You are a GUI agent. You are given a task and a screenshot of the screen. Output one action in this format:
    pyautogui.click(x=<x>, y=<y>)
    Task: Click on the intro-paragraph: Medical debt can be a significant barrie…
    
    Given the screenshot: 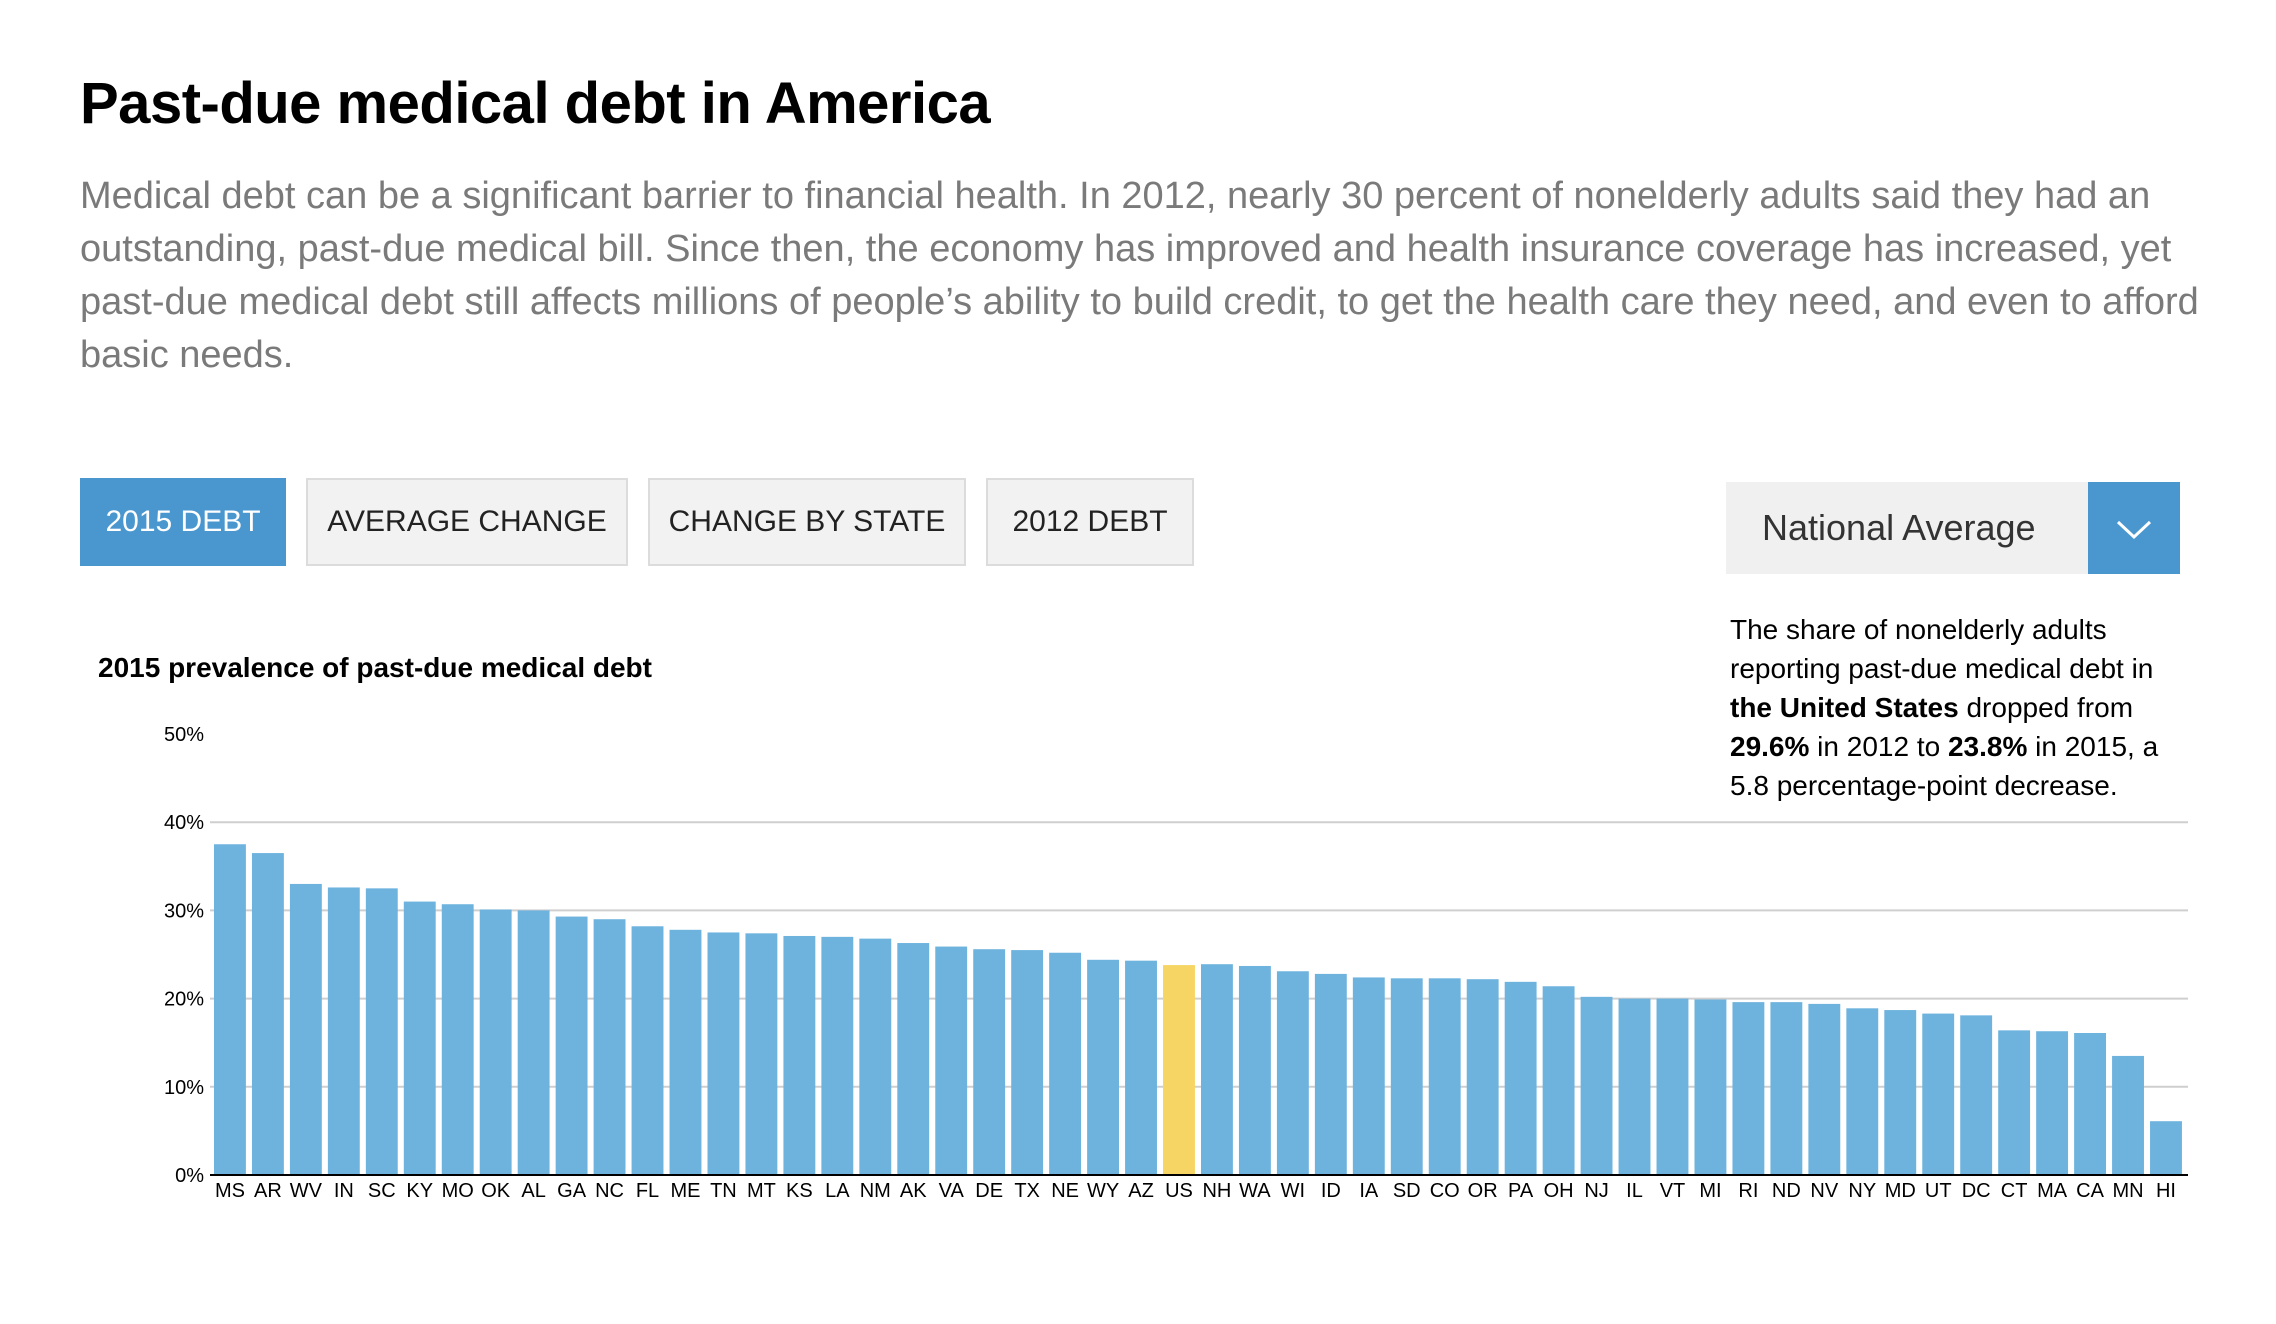 What is the action you would take?
    pyautogui.click(x=1139, y=275)
    